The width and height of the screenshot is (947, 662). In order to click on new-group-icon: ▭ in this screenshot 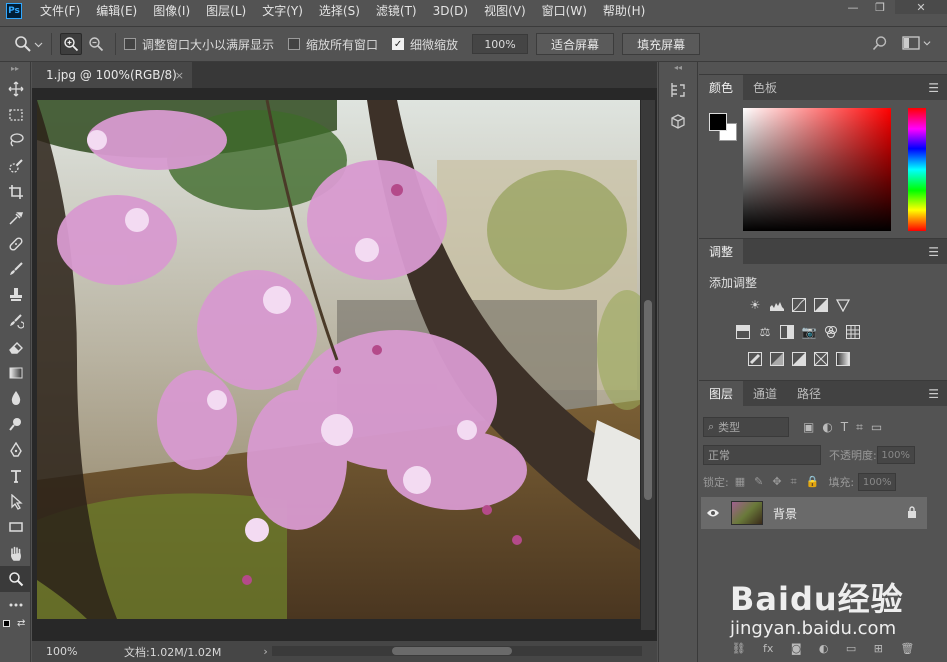, I will do `click(851, 648)`.